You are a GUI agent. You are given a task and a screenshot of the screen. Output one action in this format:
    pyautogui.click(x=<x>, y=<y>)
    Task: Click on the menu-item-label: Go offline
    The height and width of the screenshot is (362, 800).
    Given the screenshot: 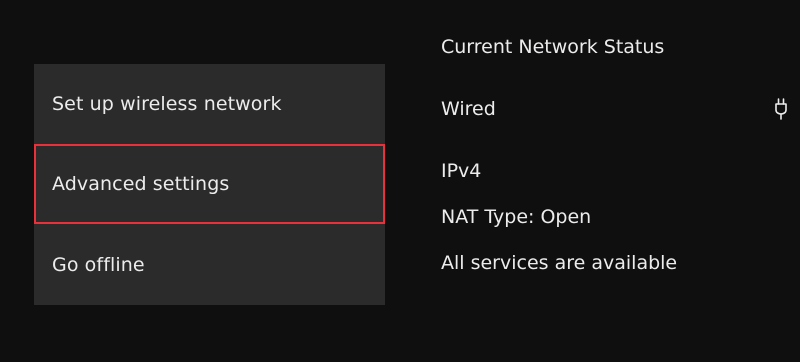 What is the action you would take?
    pyautogui.click(x=98, y=265)
    